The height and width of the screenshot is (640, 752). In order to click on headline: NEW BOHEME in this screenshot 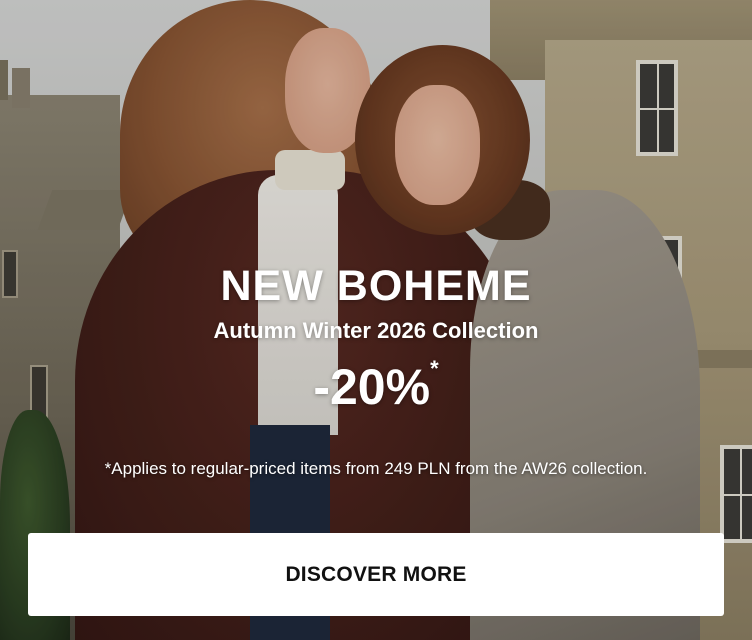, I will do `click(376, 286)`.